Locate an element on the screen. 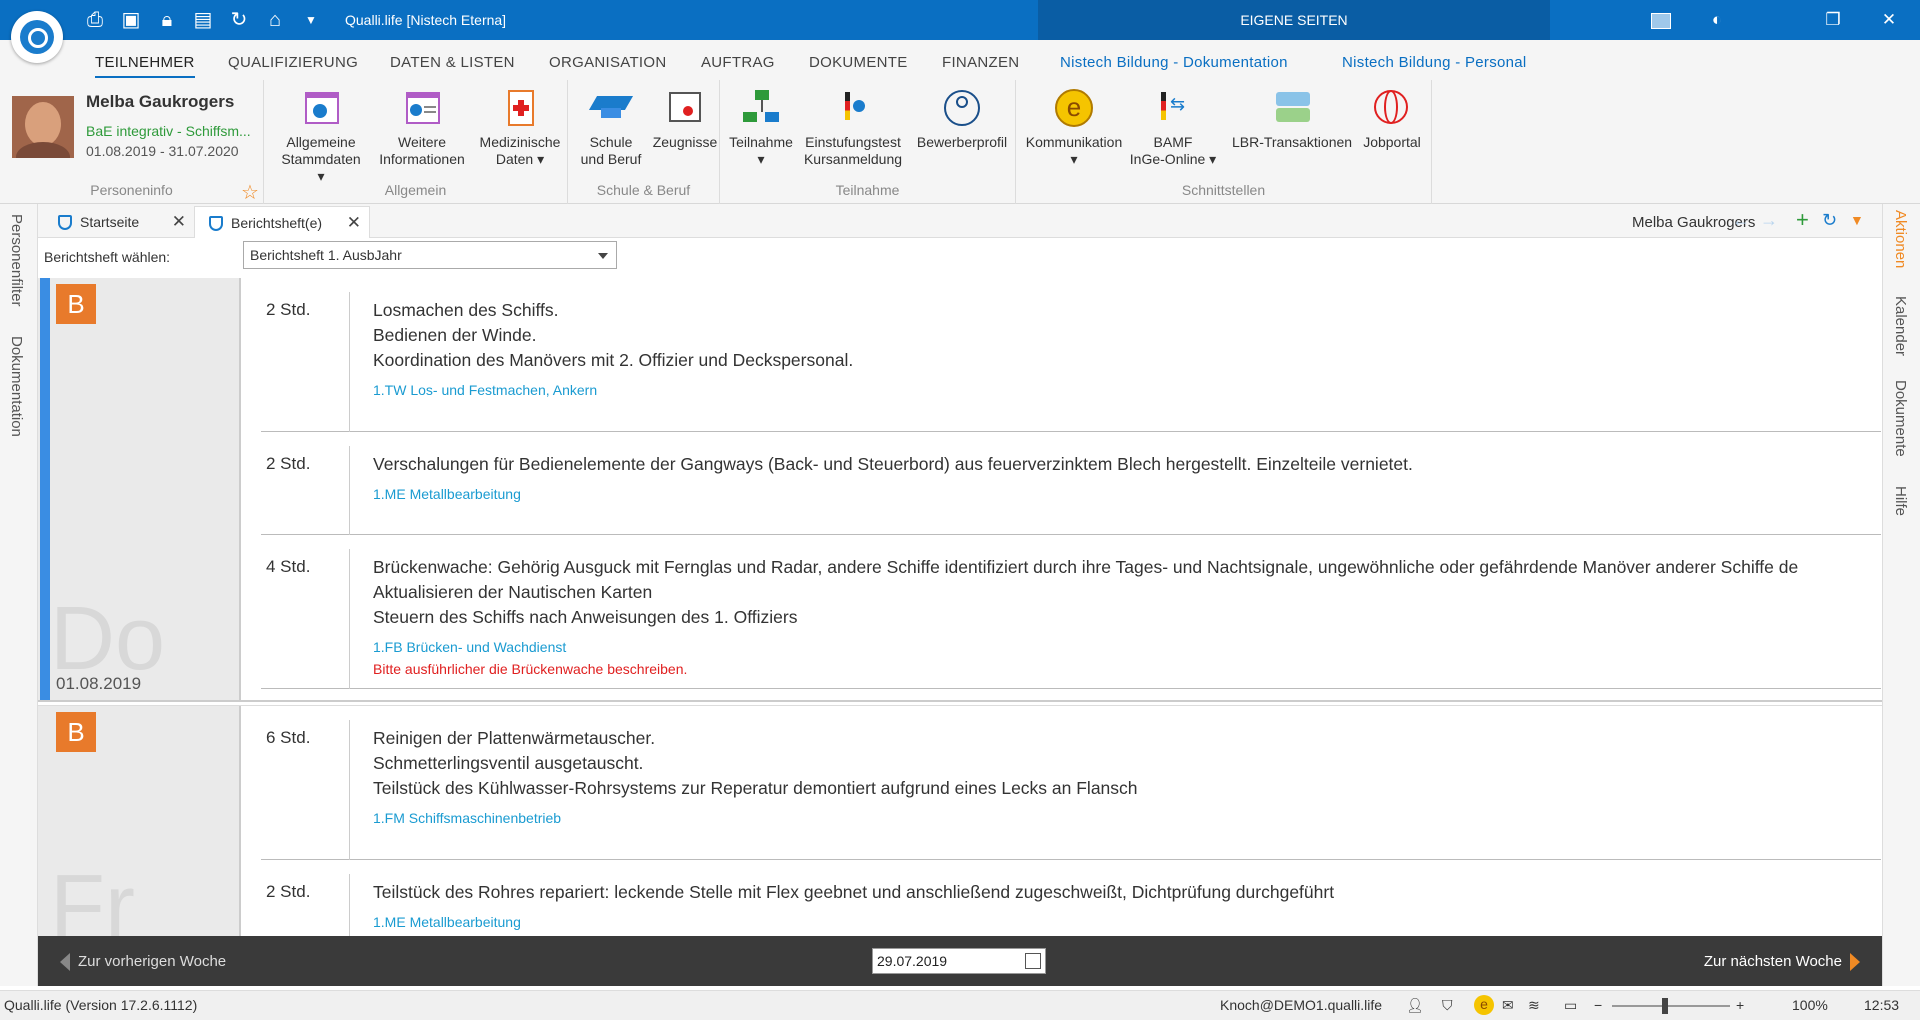  entry-topic-link: 1.FM Schiffsmaschinenbetrieb is located at coordinates (1127, 818).